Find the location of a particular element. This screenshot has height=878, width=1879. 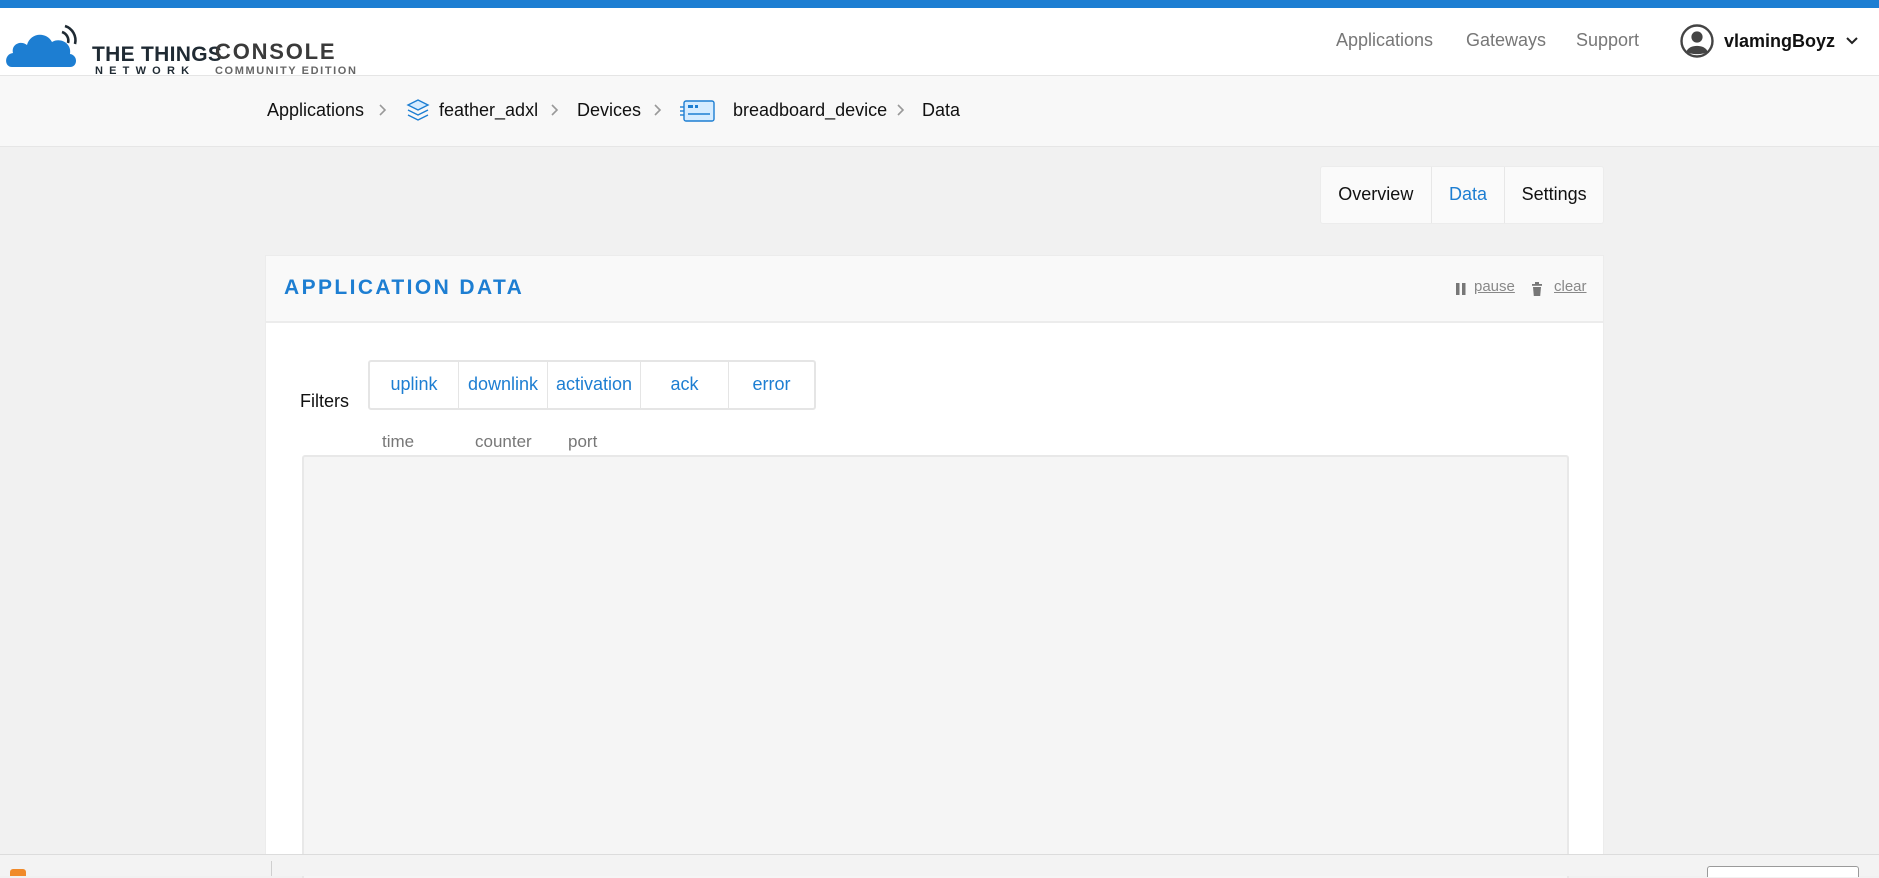

nav-support: Support is located at coordinates (1607, 41).